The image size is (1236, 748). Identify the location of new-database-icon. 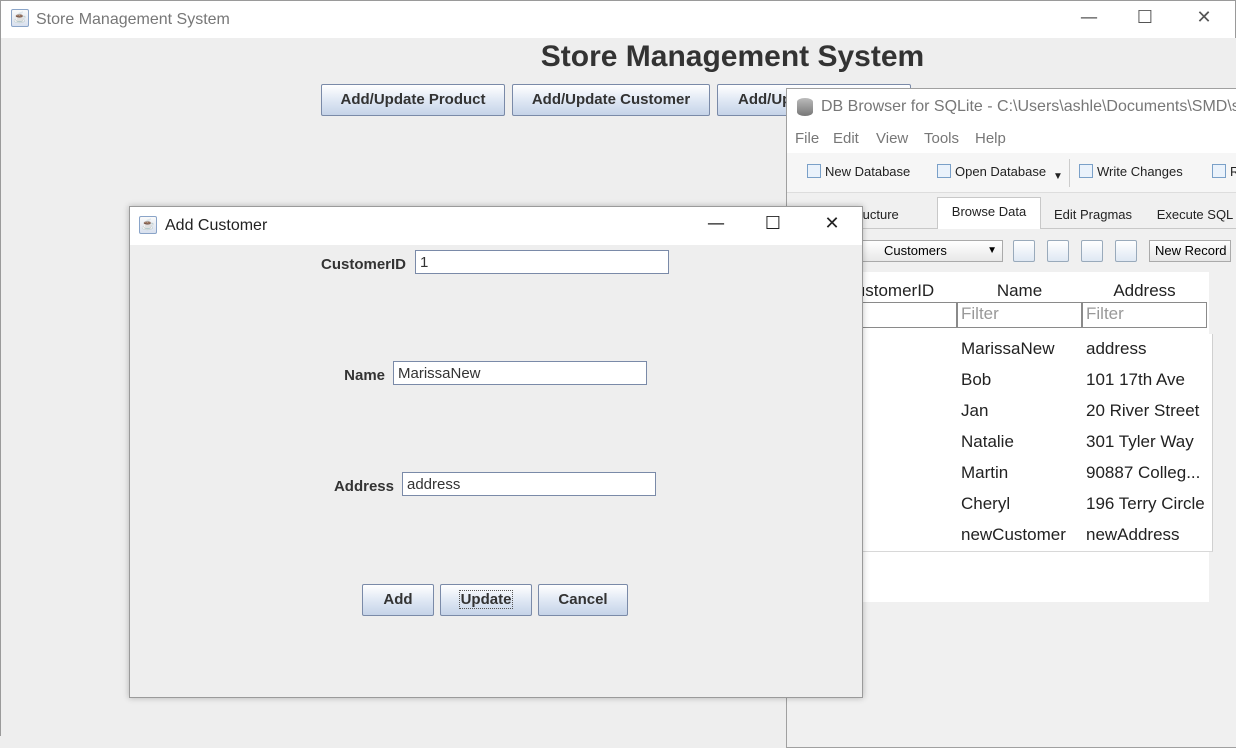
(814, 171).